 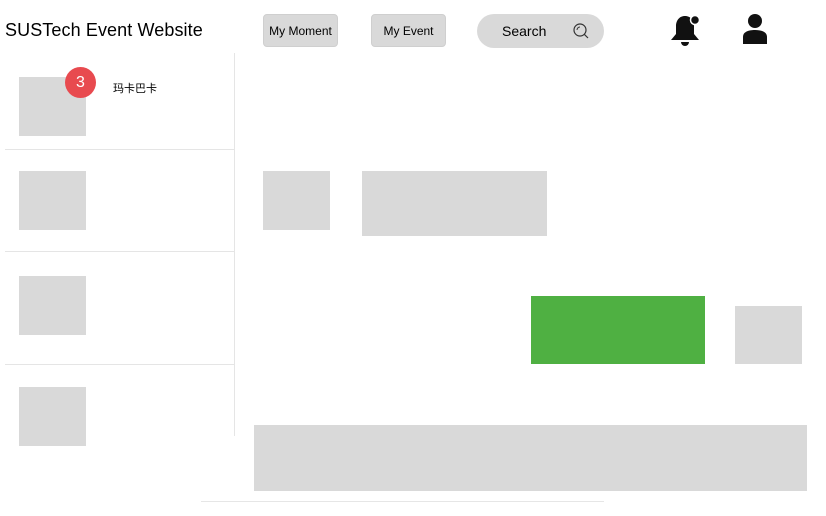 What do you see at coordinates (104, 30) in the screenshot?
I see `site-title: SUSTech Event Website` at bounding box center [104, 30].